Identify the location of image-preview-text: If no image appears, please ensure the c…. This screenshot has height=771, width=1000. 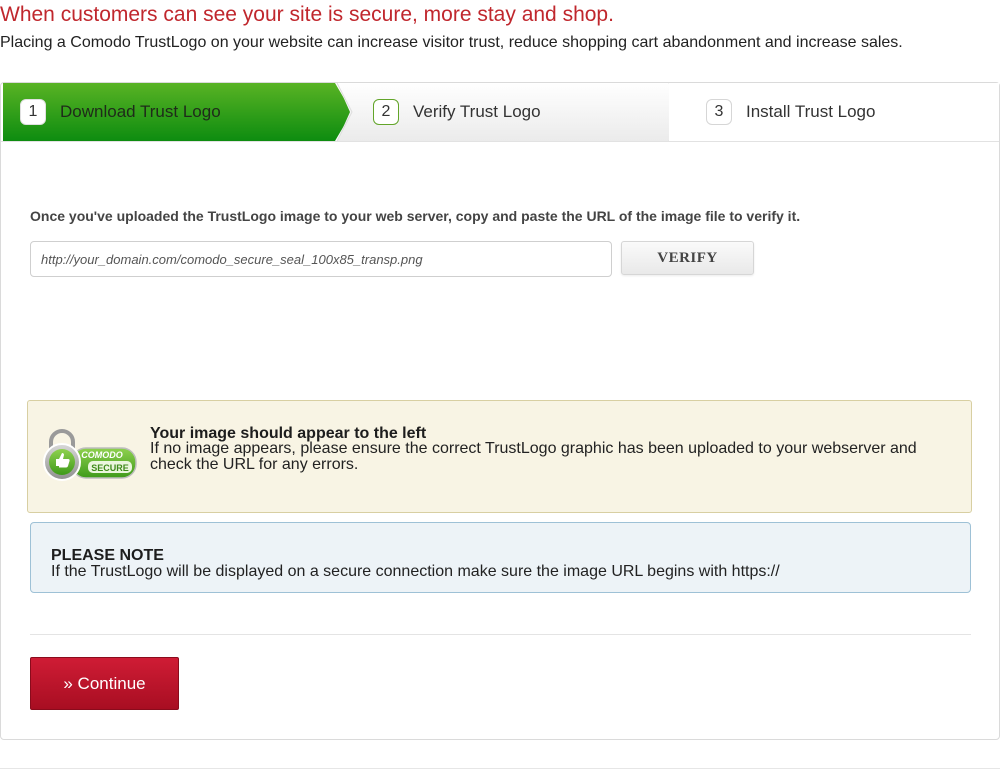
(533, 456).